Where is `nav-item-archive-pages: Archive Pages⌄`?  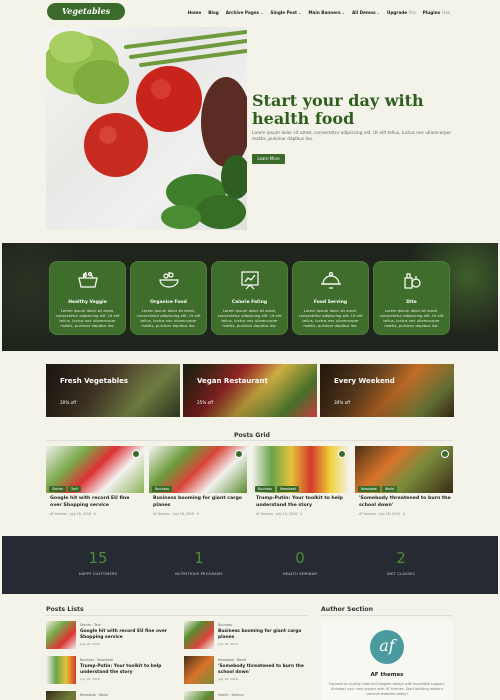
nav-item-archive-pages: Archive Pages⌄ is located at coordinates (245, 12).